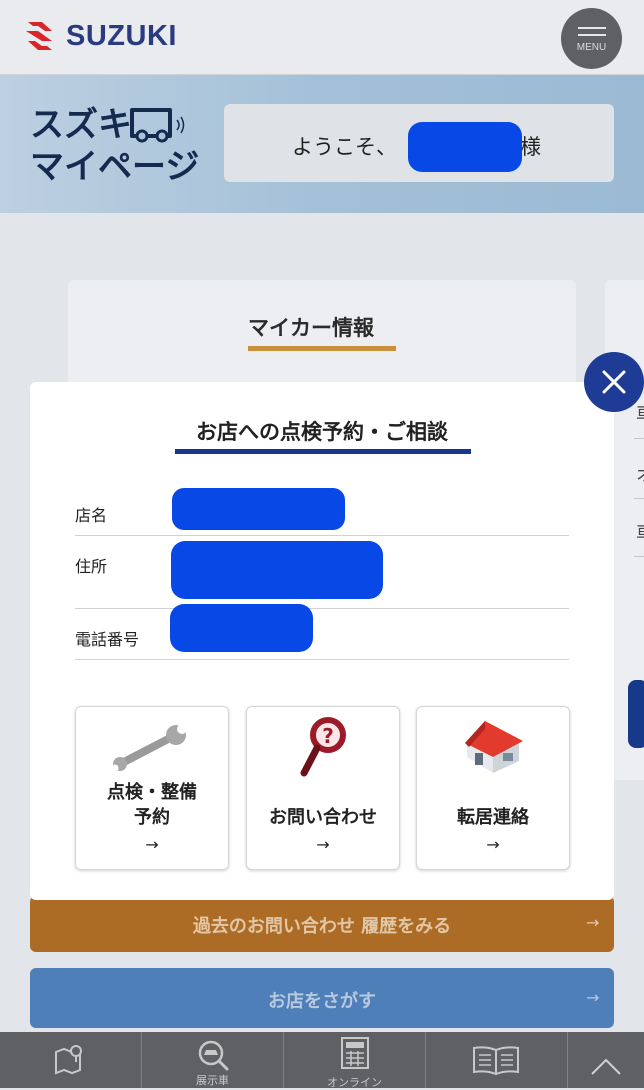 The width and height of the screenshot is (644, 1090). Describe the element at coordinates (322, 432) in the screenshot. I see `modal-title: お店への点検予約・ご相談` at that location.